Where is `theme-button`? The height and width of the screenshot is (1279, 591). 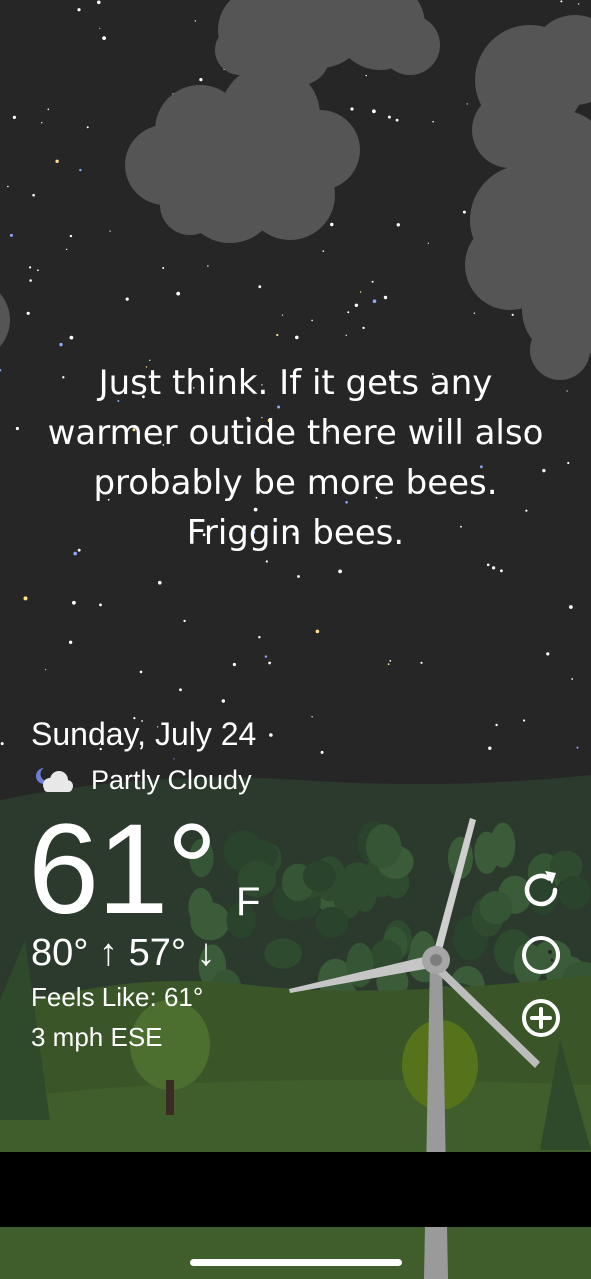 theme-button is located at coordinates (541, 955).